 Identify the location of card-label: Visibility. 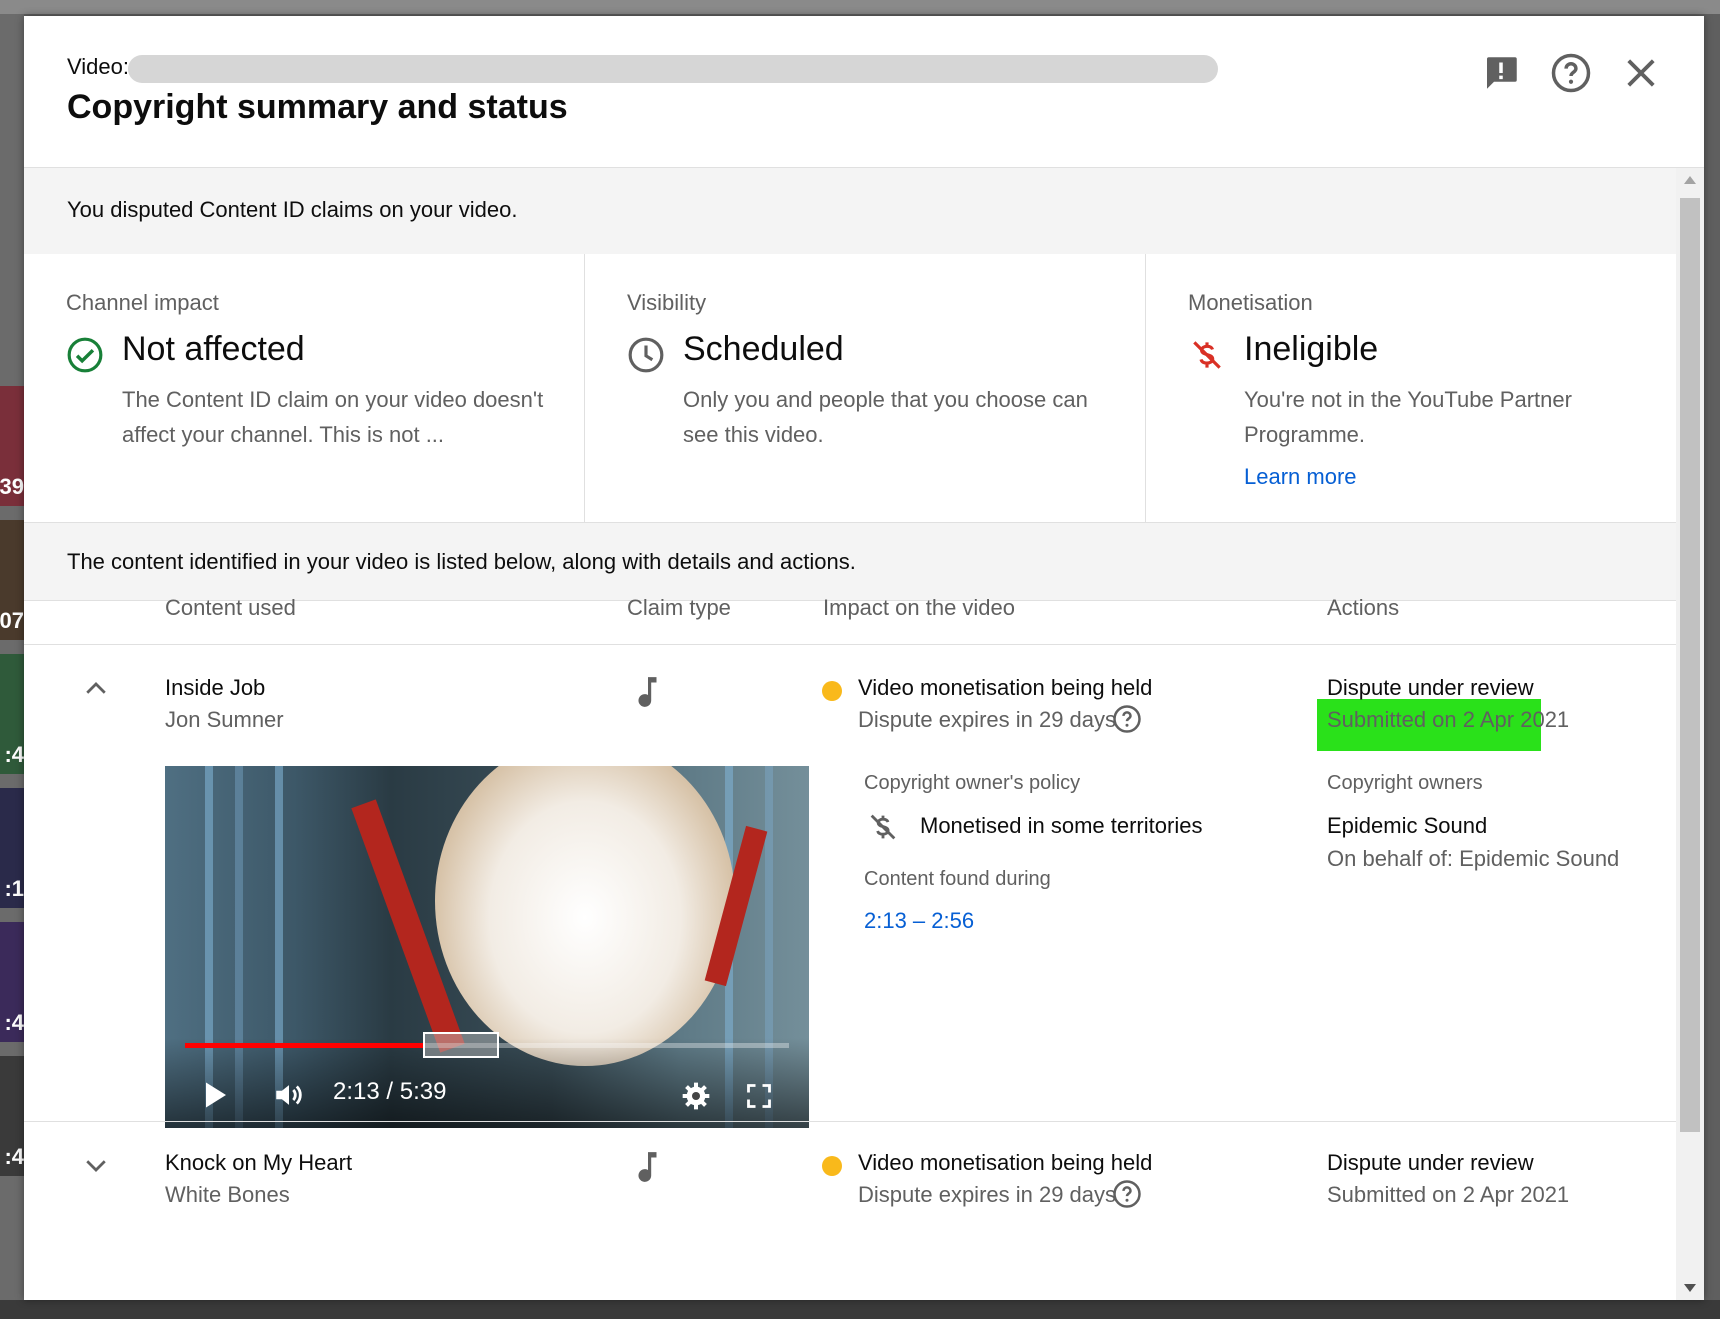
(667, 302).